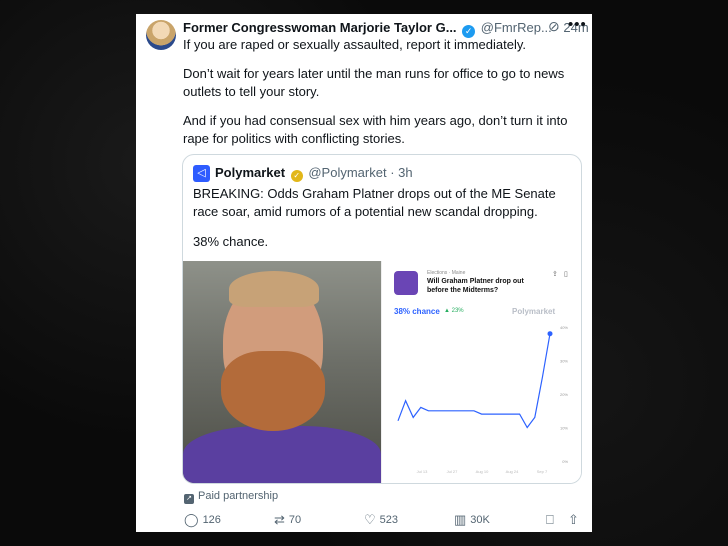  What do you see at coordinates (512, 471) in the screenshot?
I see `x-tick-label: Aug 24` at bounding box center [512, 471].